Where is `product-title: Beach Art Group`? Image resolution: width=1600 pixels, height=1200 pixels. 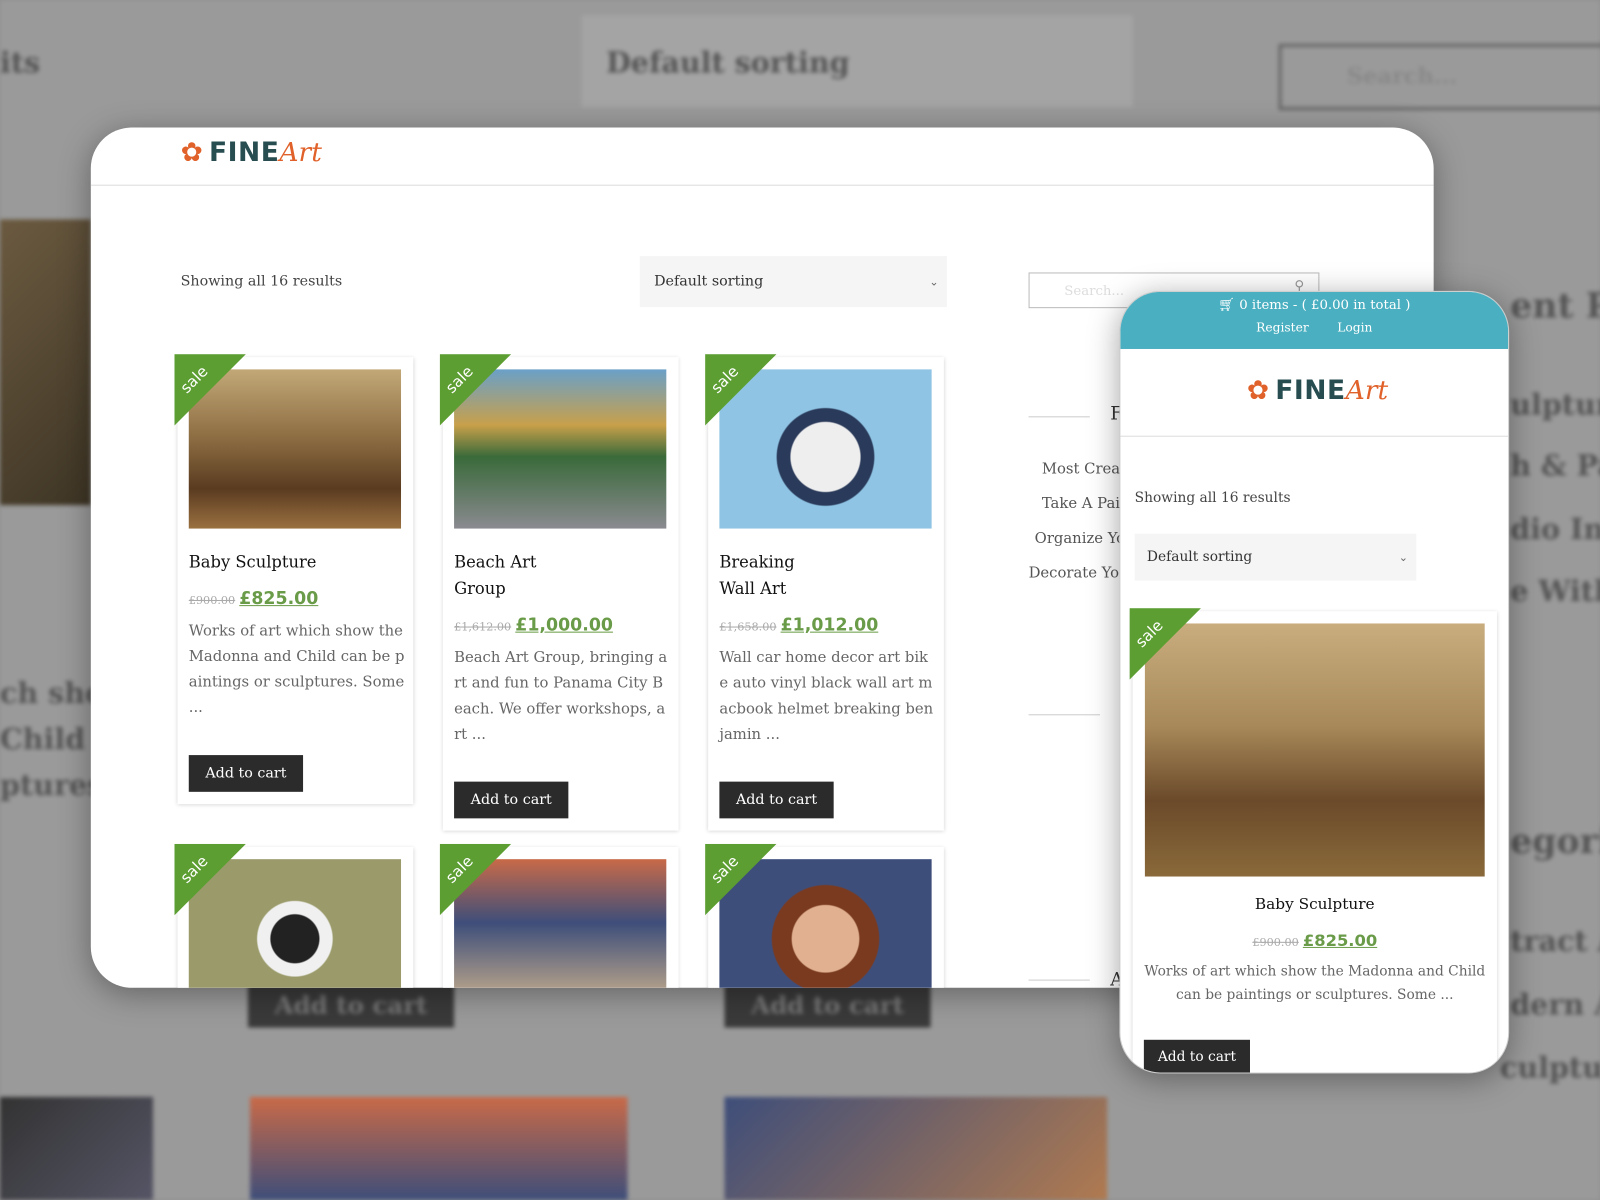
product-title: Beach Art Group is located at coordinates (505, 575).